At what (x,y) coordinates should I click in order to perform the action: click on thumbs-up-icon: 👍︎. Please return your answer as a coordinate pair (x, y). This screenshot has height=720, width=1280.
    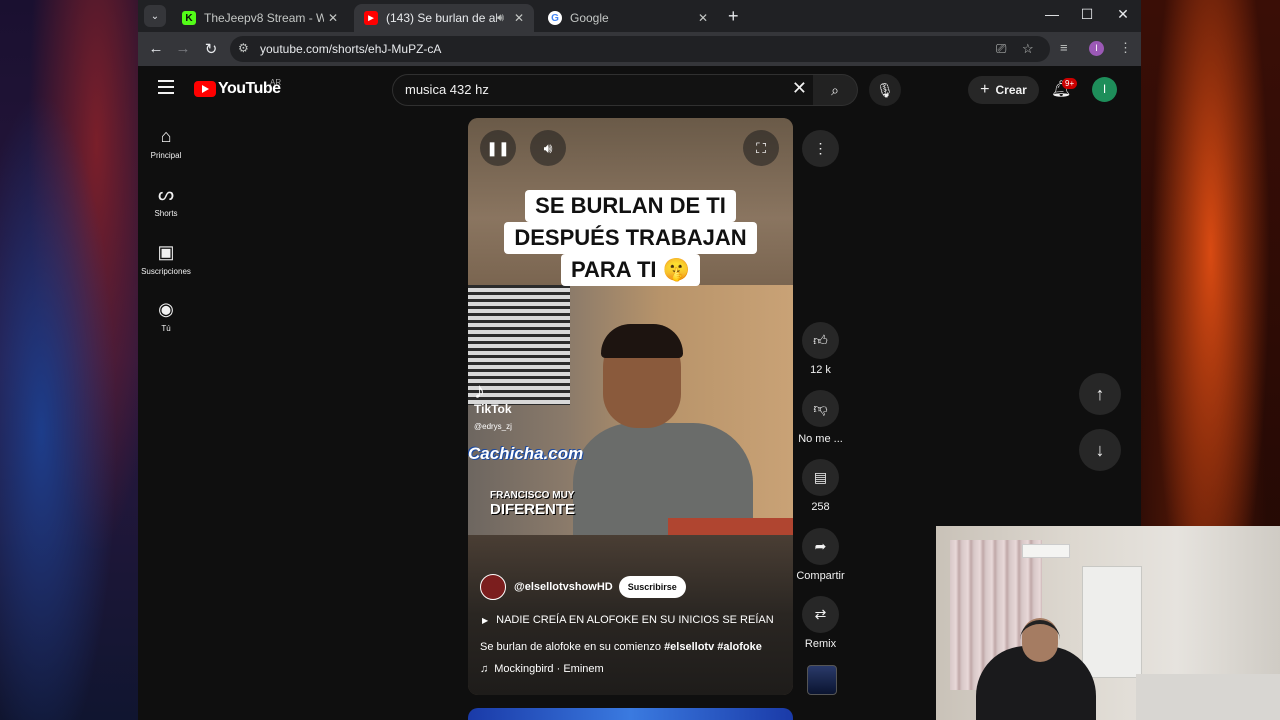
    Looking at the image, I should click on (820, 340).